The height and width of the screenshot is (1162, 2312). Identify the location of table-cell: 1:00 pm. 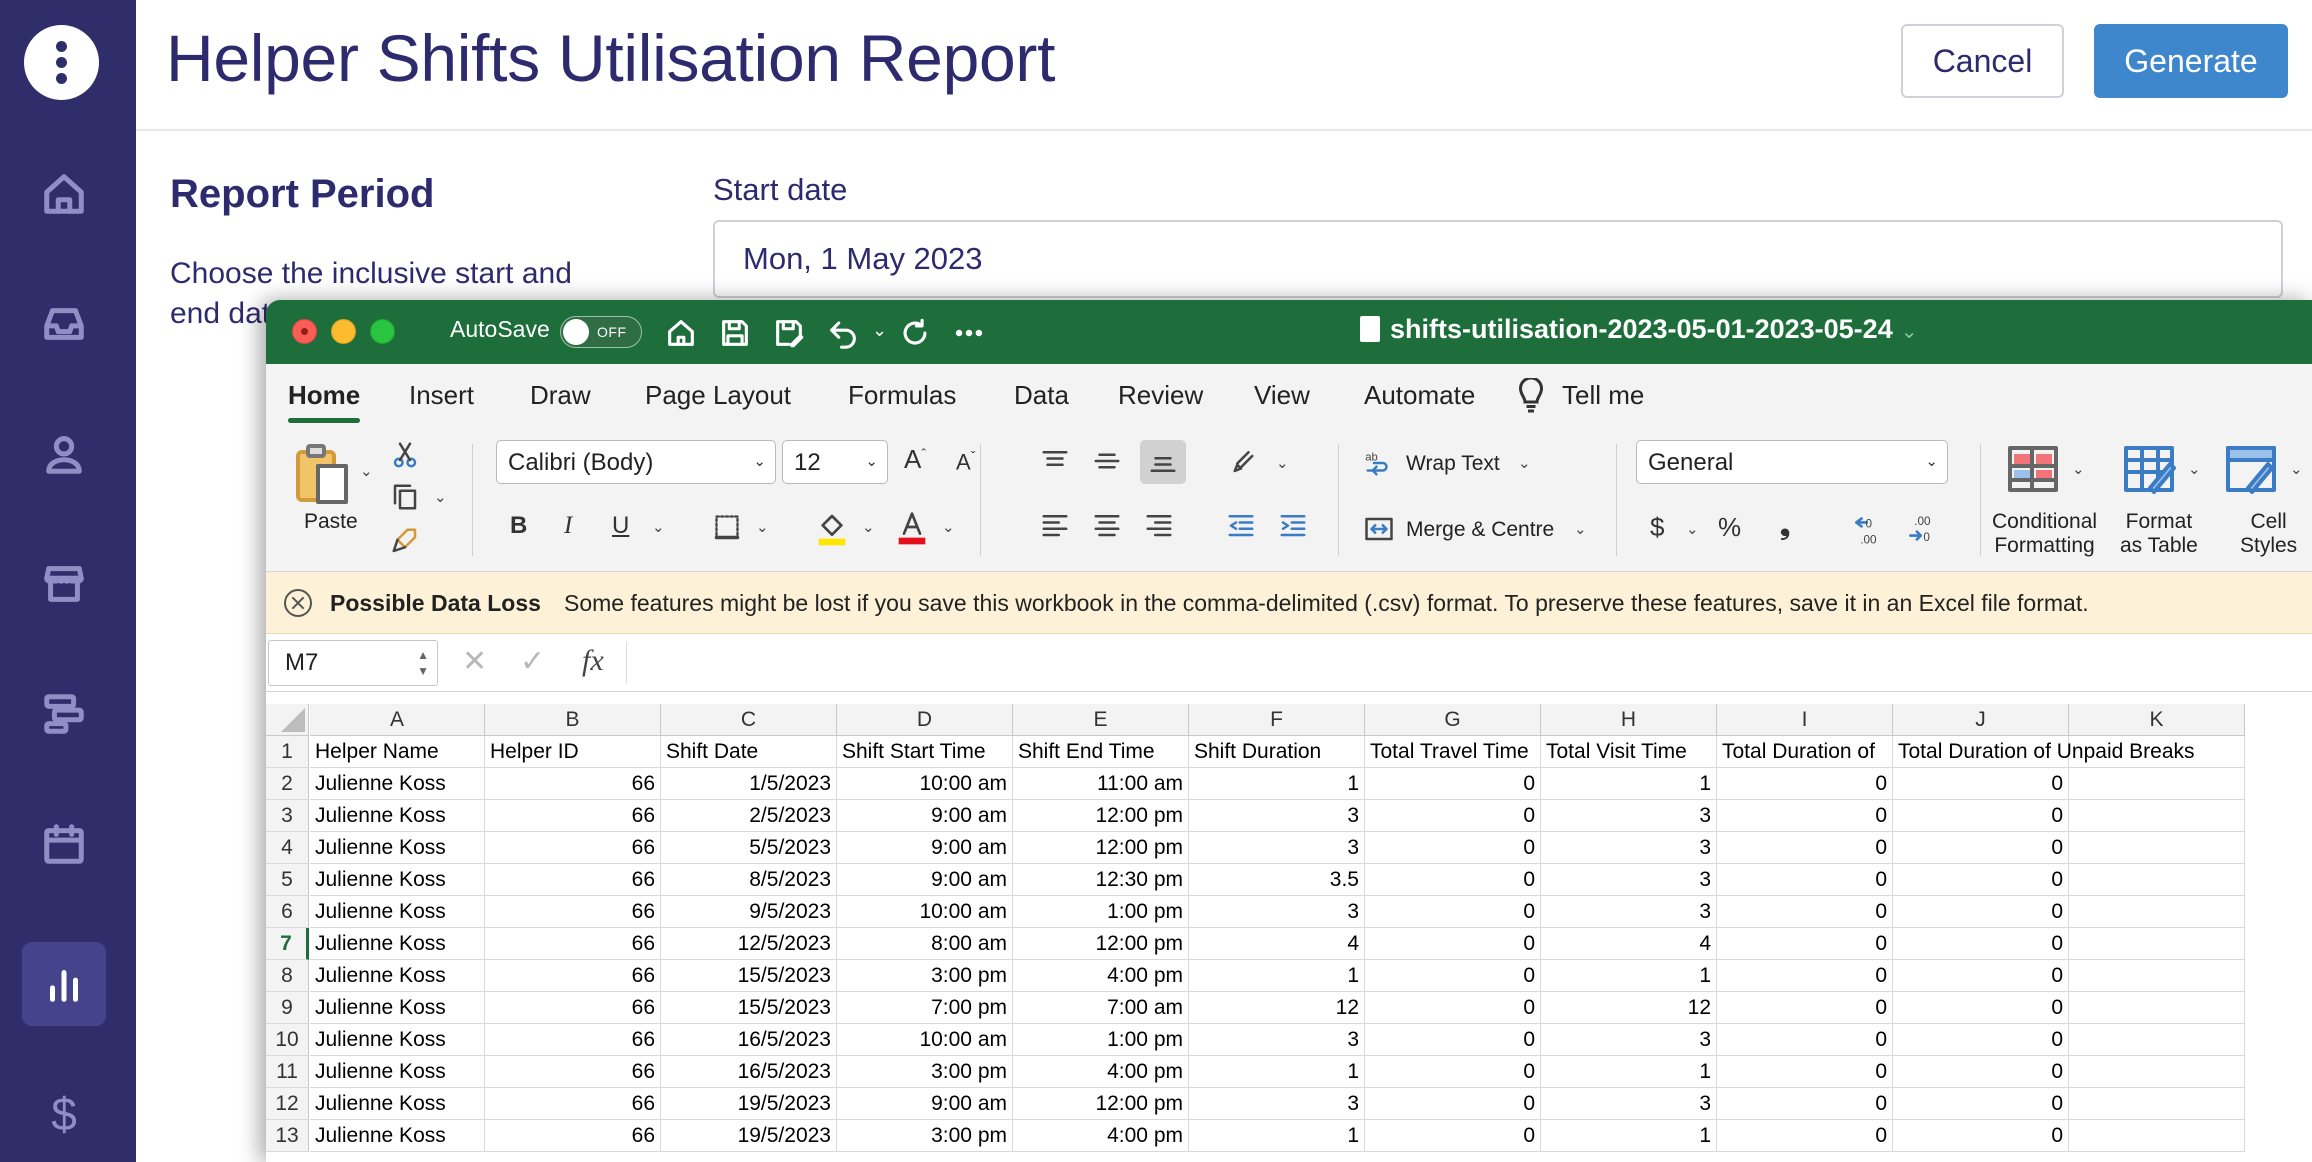
(1101, 1040).